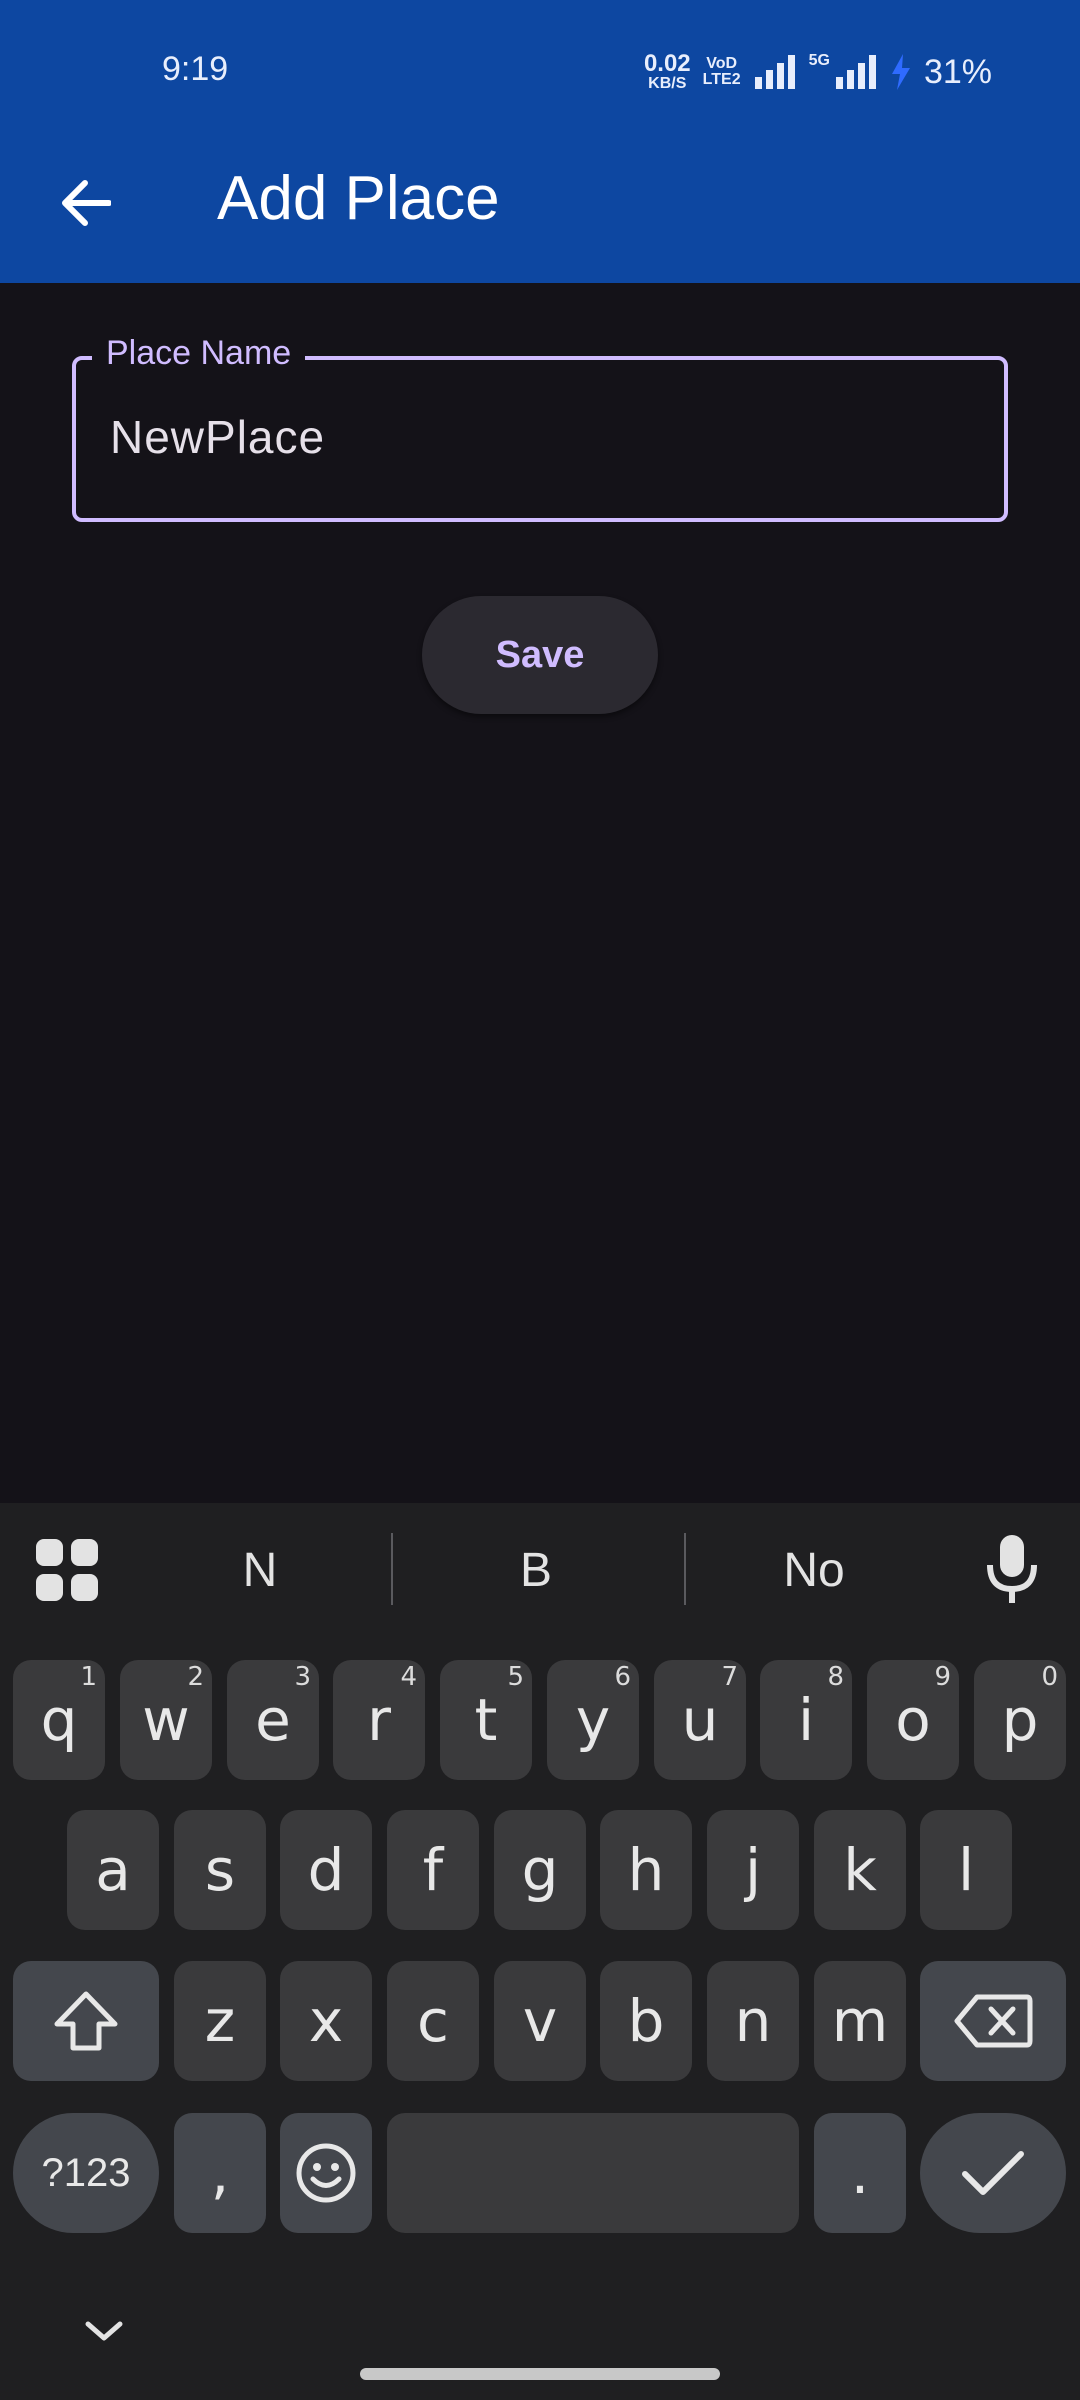 Image resolution: width=1080 pixels, height=2400 pixels. I want to click on done-key, so click(993, 2173).